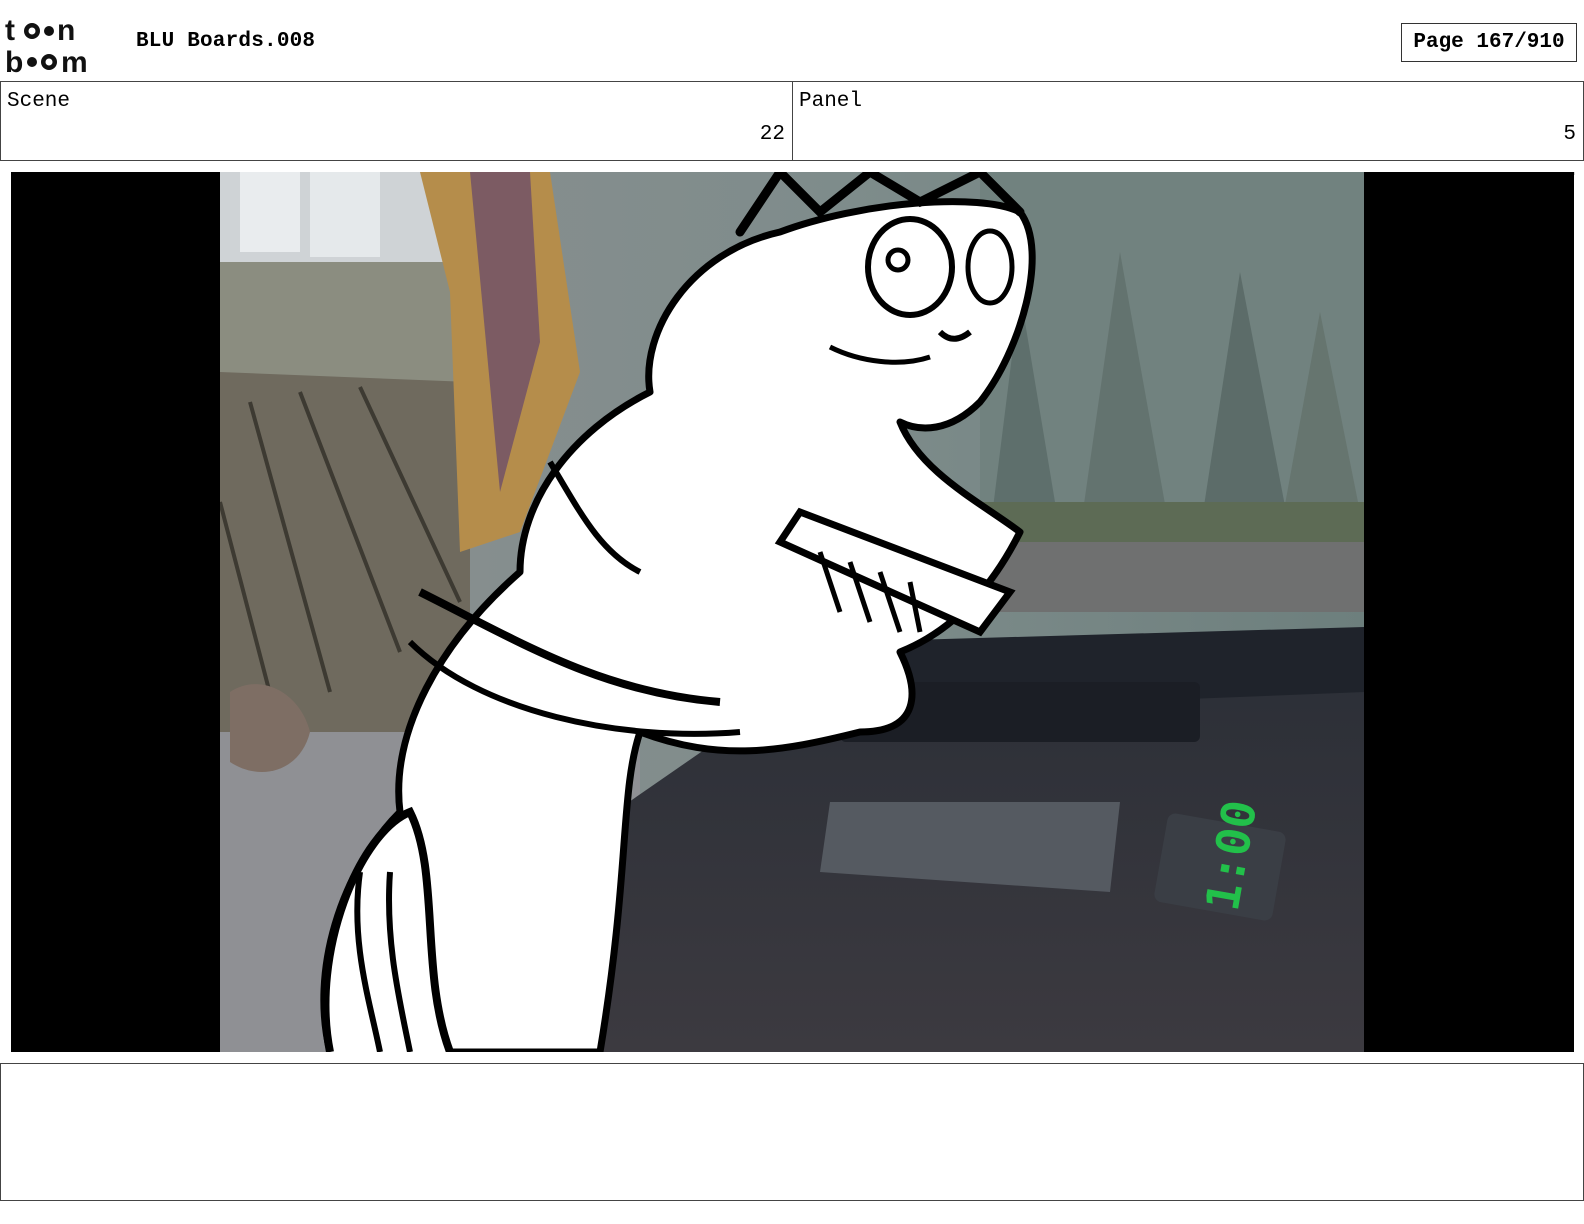  What do you see at coordinates (10, 30) in the screenshot?
I see `svg-text: t` at bounding box center [10, 30].